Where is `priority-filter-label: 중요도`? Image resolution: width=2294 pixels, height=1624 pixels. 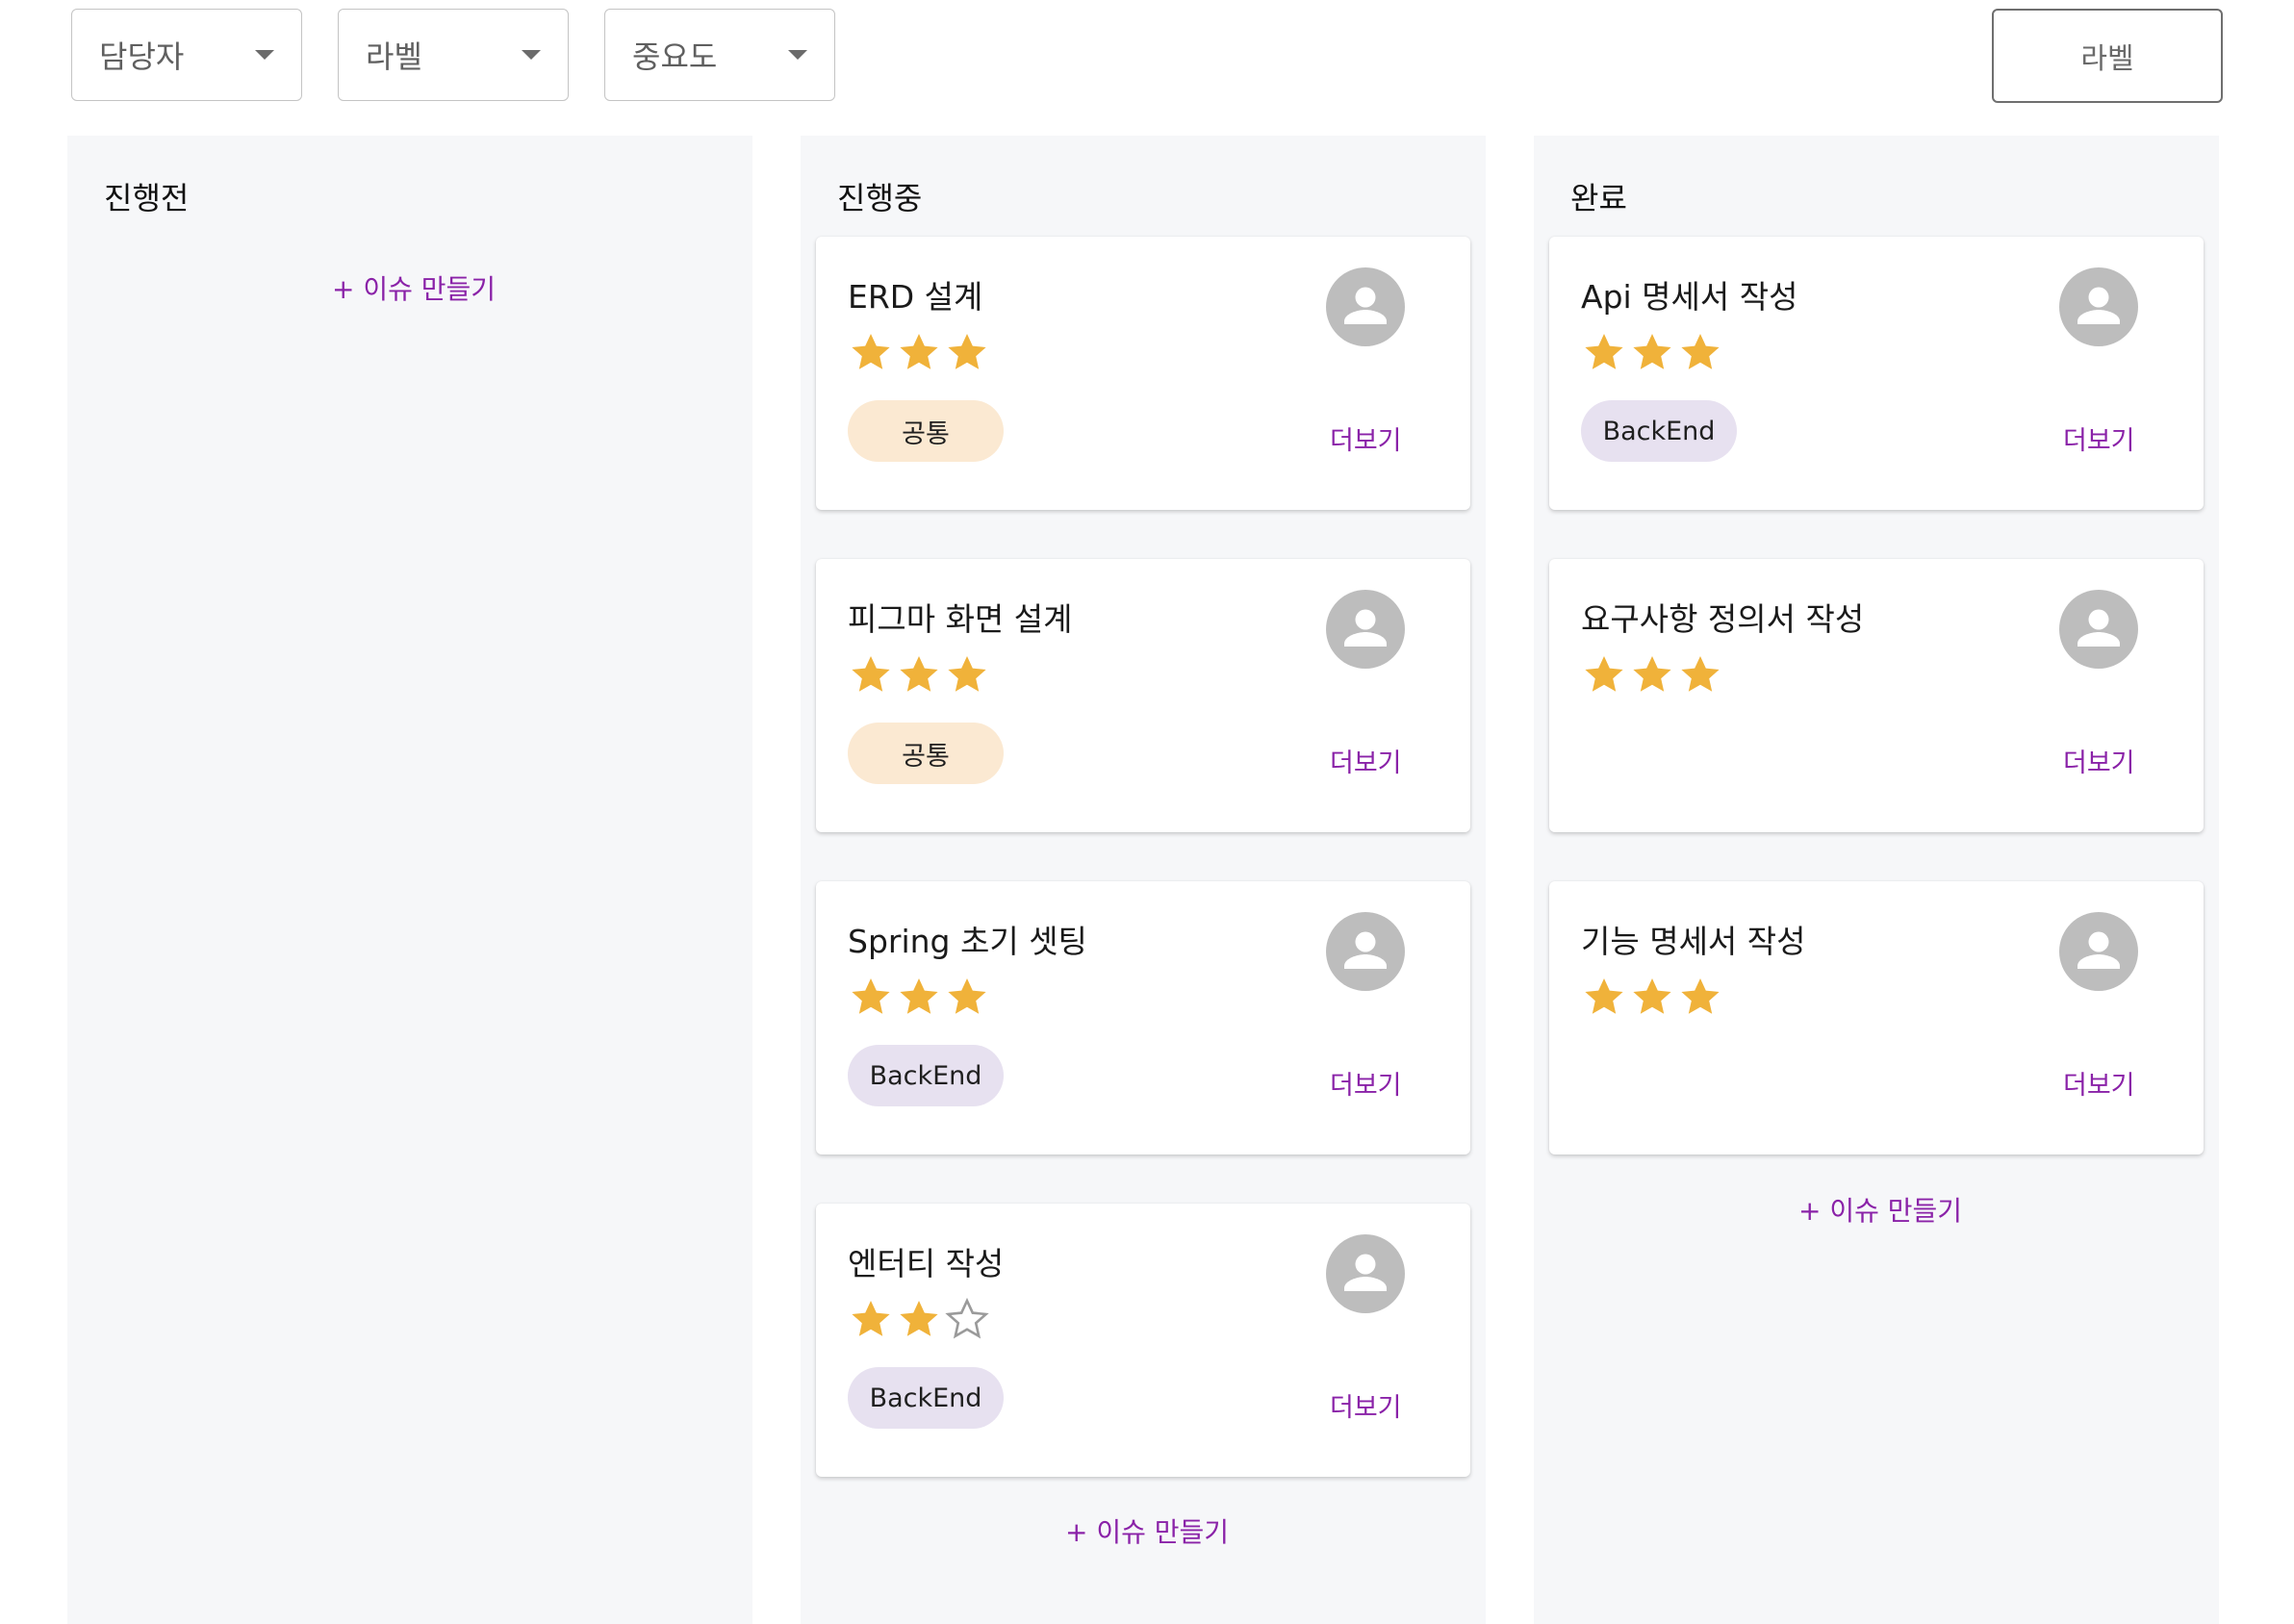 priority-filter-label: 중요도 is located at coordinates (675, 56).